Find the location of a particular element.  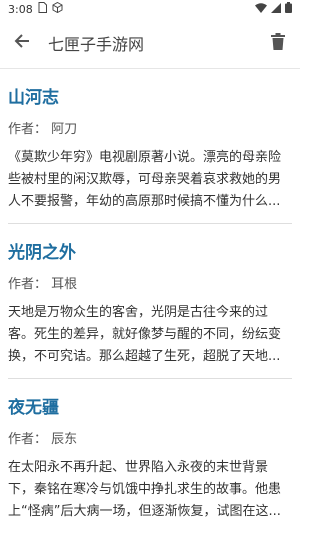

back-button is located at coordinates (22, 43).